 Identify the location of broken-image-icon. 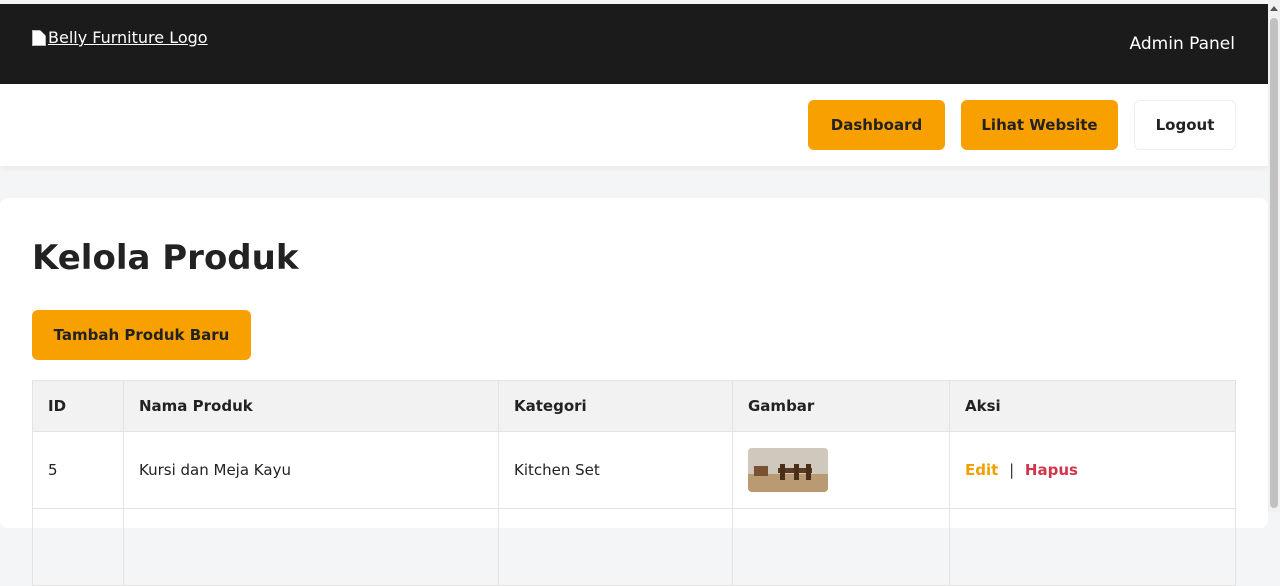
(39, 37).